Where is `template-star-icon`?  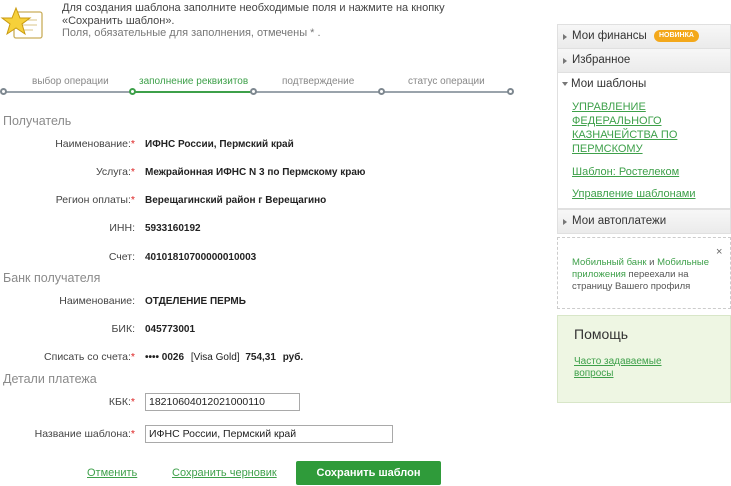
template-star-icon is located at coordinates (24, 24).